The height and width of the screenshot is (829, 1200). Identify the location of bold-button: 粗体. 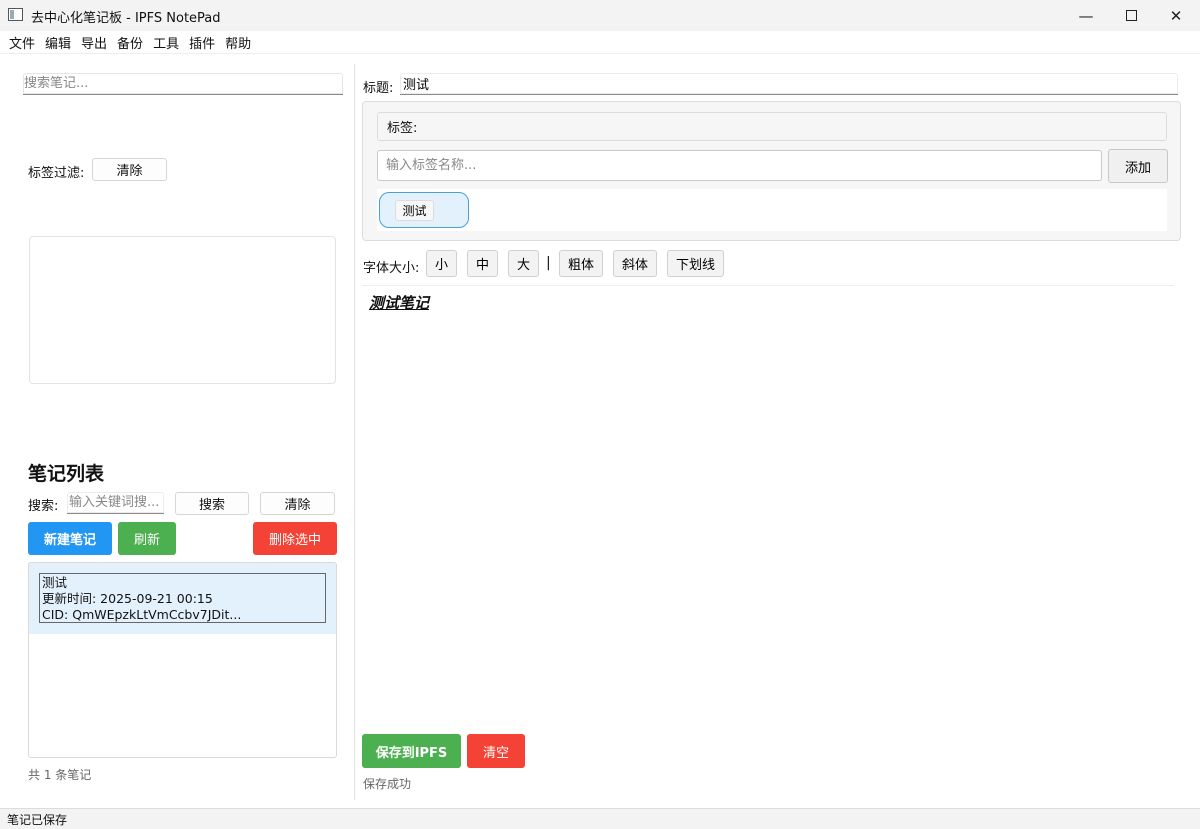
(581, 263).